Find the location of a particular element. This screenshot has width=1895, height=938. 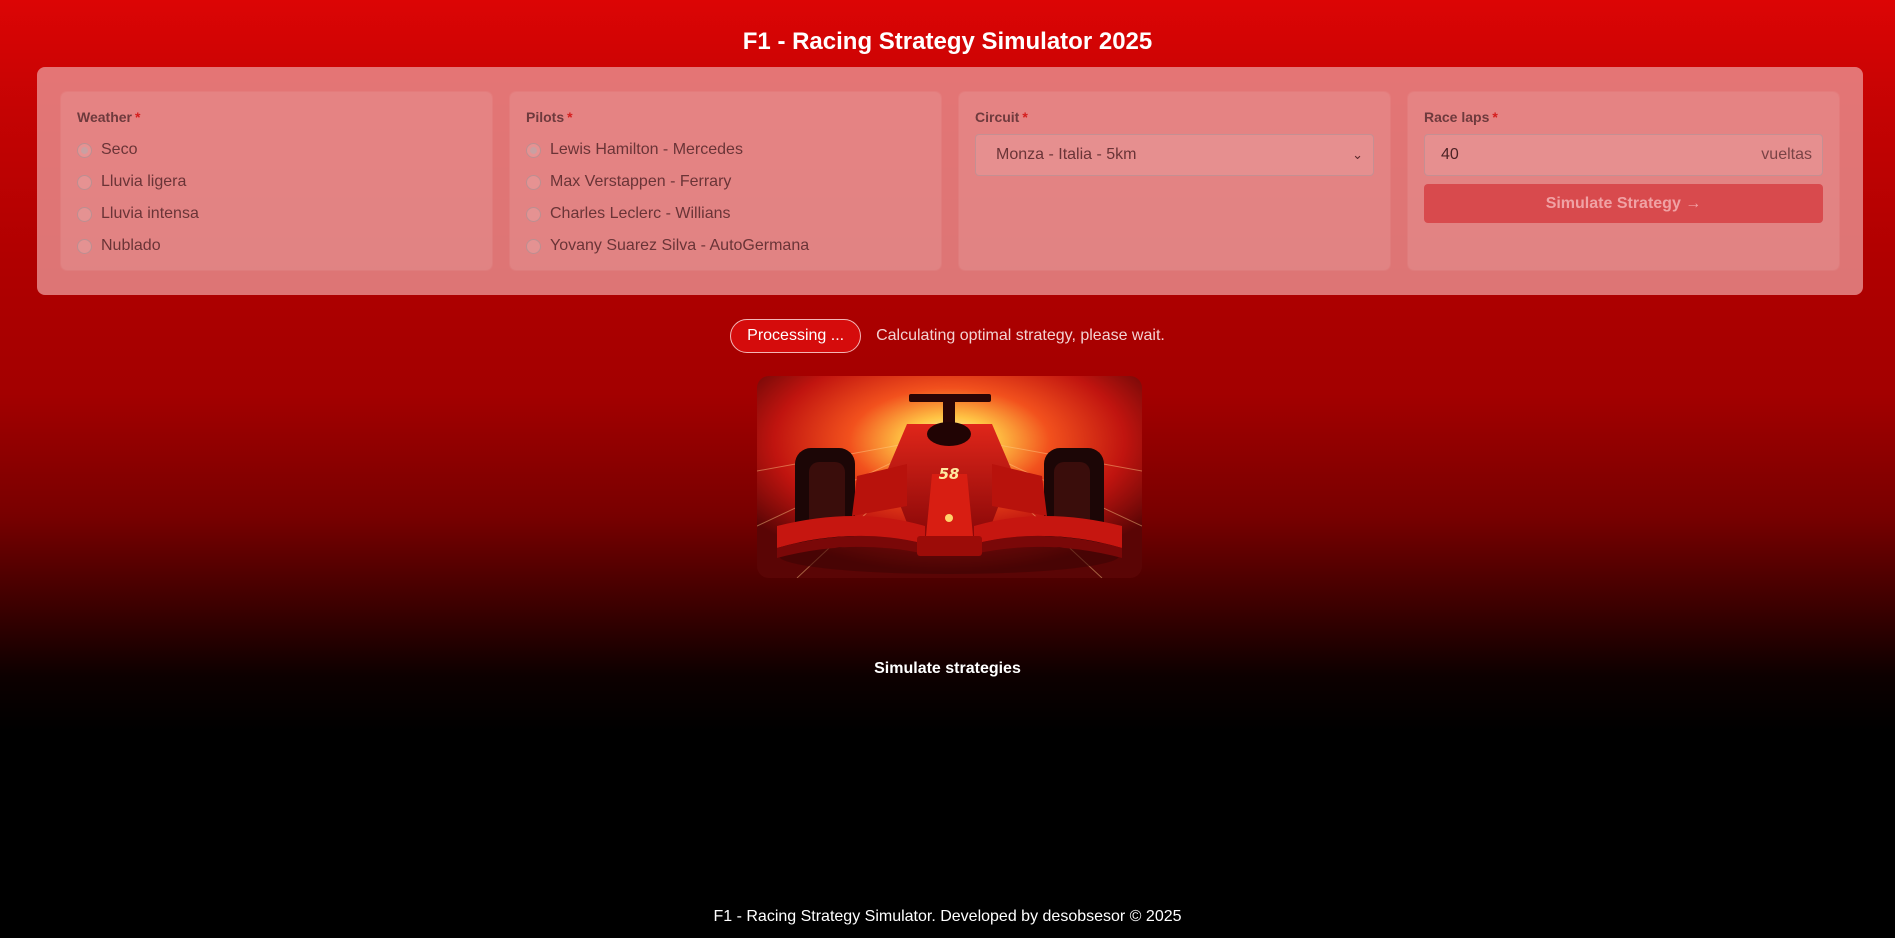

weather-option-seco: Seco is located at coordinates (276, 150).